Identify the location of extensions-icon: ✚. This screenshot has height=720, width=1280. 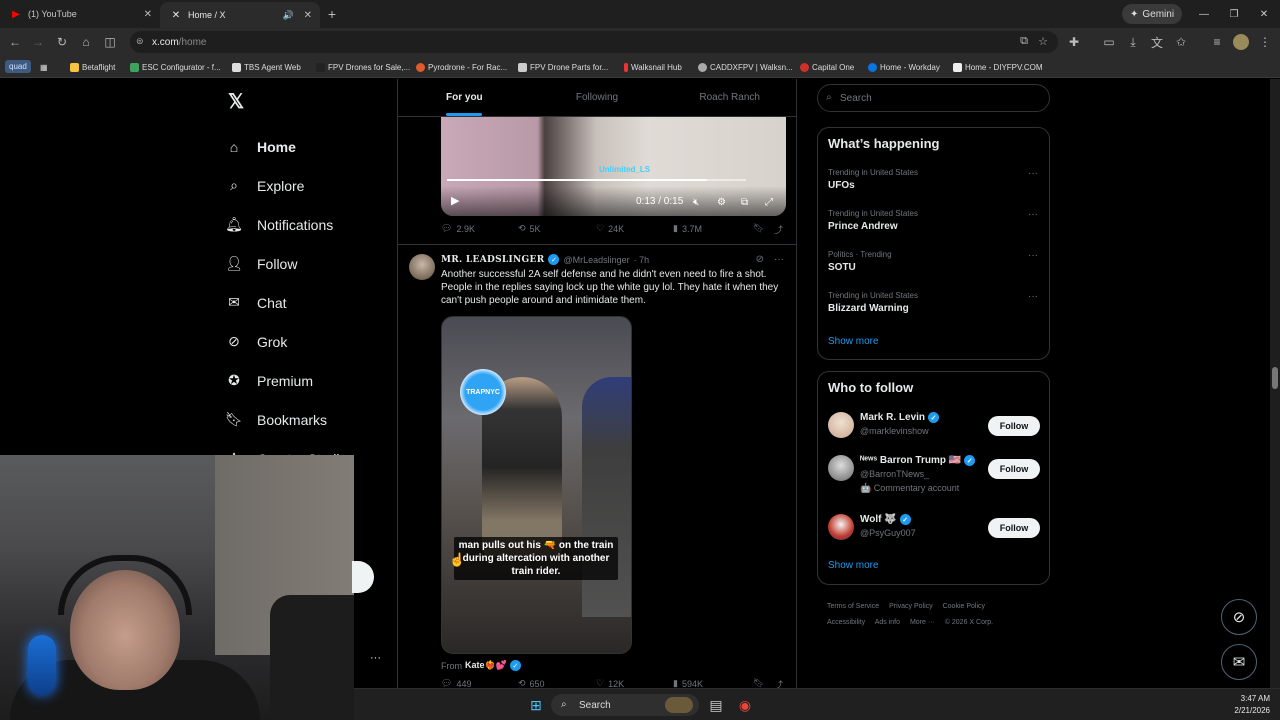
(1074, 42).